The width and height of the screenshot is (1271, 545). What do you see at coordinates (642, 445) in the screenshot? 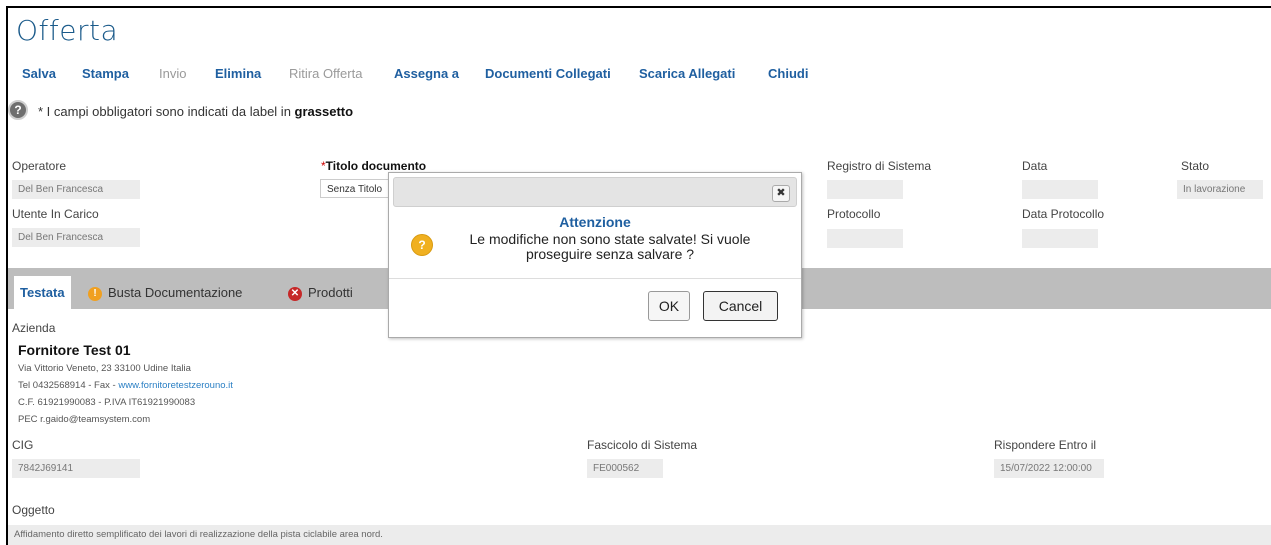
I see `fascicolo-label: Fascicolo di Sistema` at bounding box center [642, 445].